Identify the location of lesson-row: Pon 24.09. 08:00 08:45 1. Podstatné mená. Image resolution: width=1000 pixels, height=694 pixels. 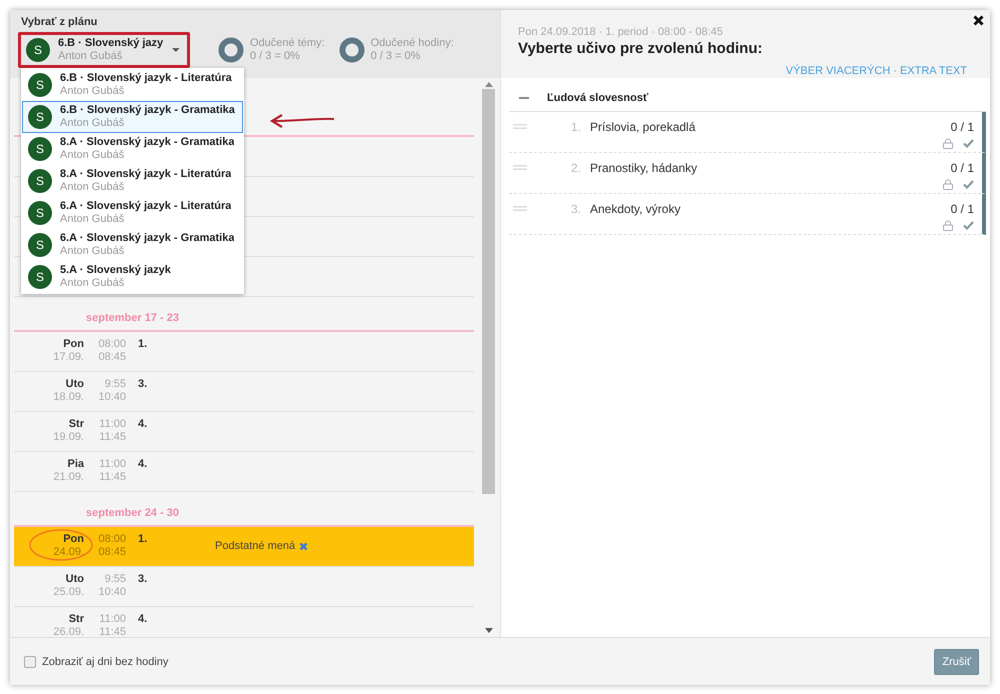
(244, 547).